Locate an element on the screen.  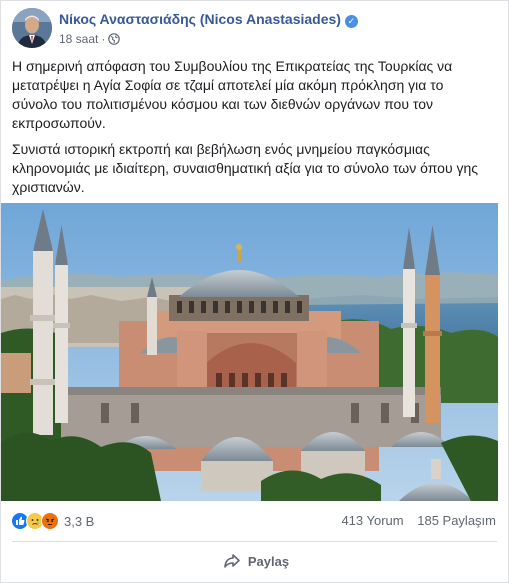
angry-reaction-icon is located at coordinates (50, 521).